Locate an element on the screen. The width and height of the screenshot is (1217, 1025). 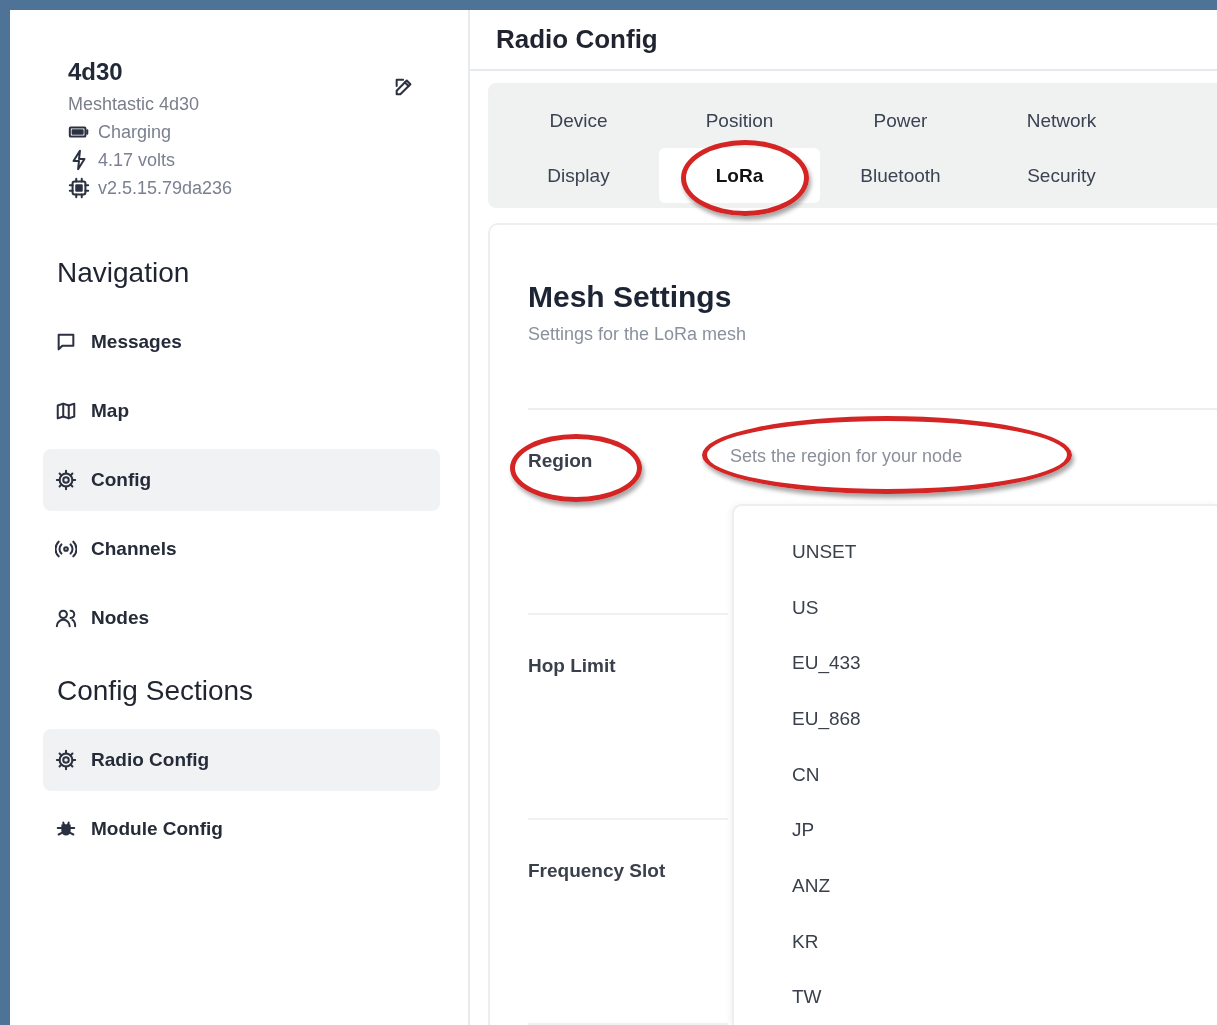
dropdown-option: ANZ is located at coordinates (975, 886).